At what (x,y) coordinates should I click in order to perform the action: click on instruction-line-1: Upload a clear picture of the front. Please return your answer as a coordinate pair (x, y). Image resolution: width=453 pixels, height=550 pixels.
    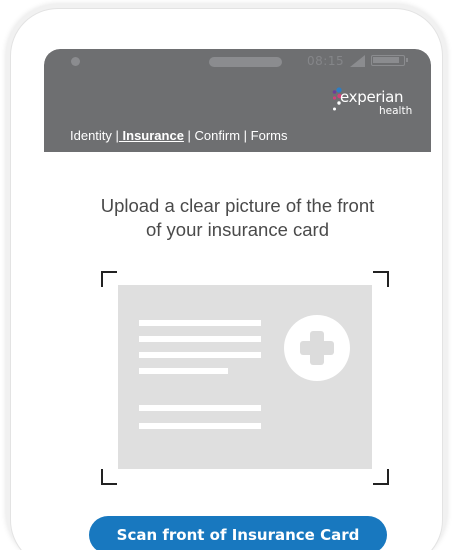
    Looking at the image, I should click on (237, 205).